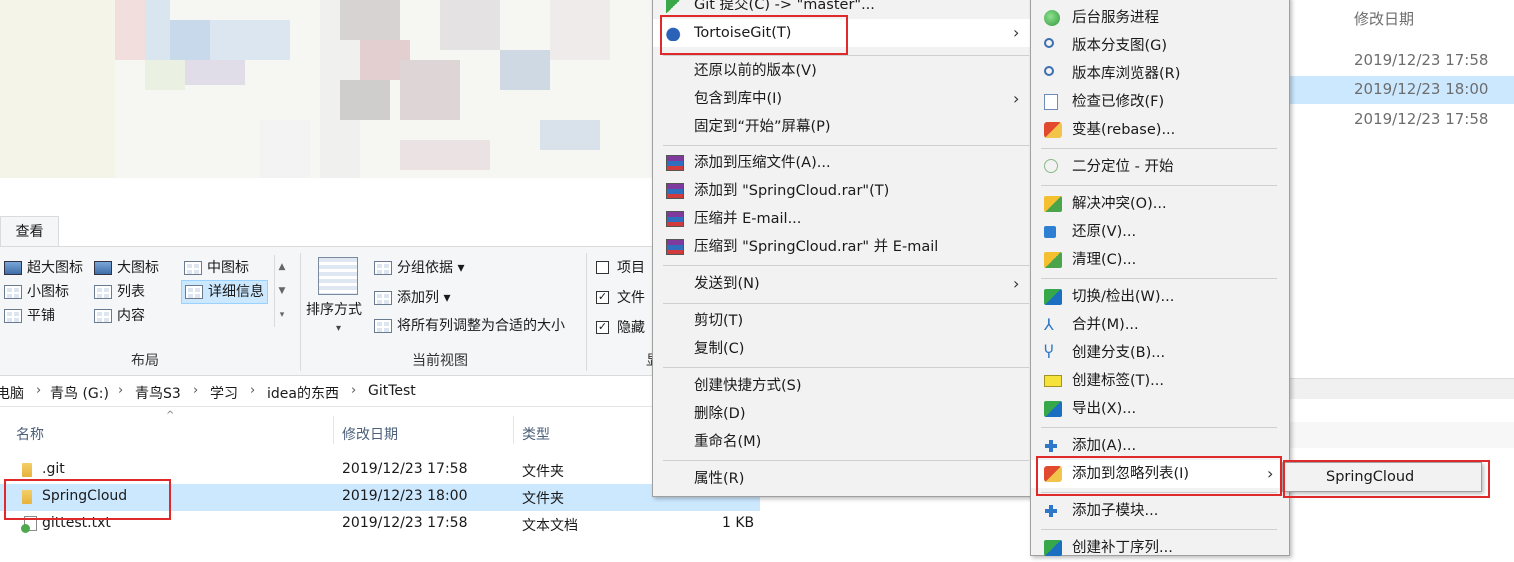 The image size is (1514, 562). I want to click on menu-item-restore-previous: 还原以前的版本(V), so click(842, 71).